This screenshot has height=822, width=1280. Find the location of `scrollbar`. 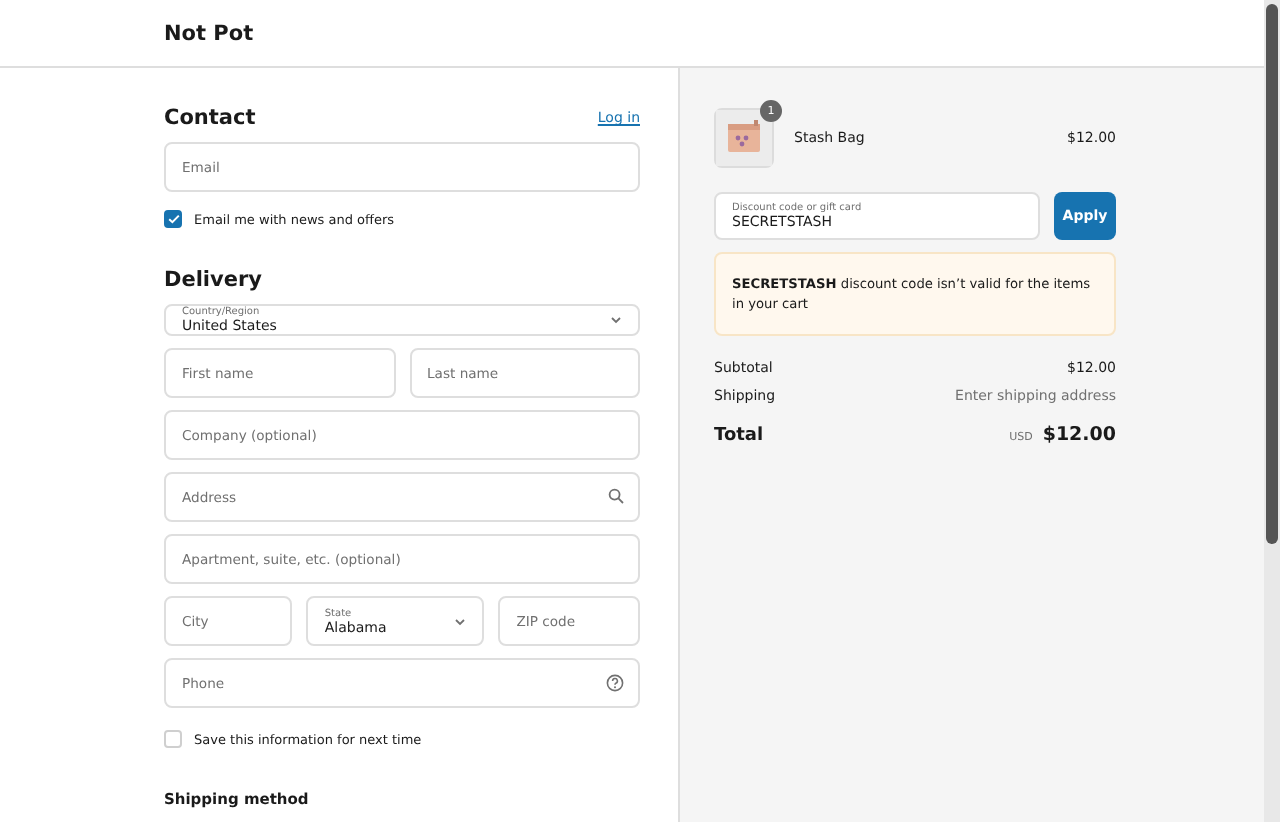

scrollbar is located at coordinates (1272, 411).